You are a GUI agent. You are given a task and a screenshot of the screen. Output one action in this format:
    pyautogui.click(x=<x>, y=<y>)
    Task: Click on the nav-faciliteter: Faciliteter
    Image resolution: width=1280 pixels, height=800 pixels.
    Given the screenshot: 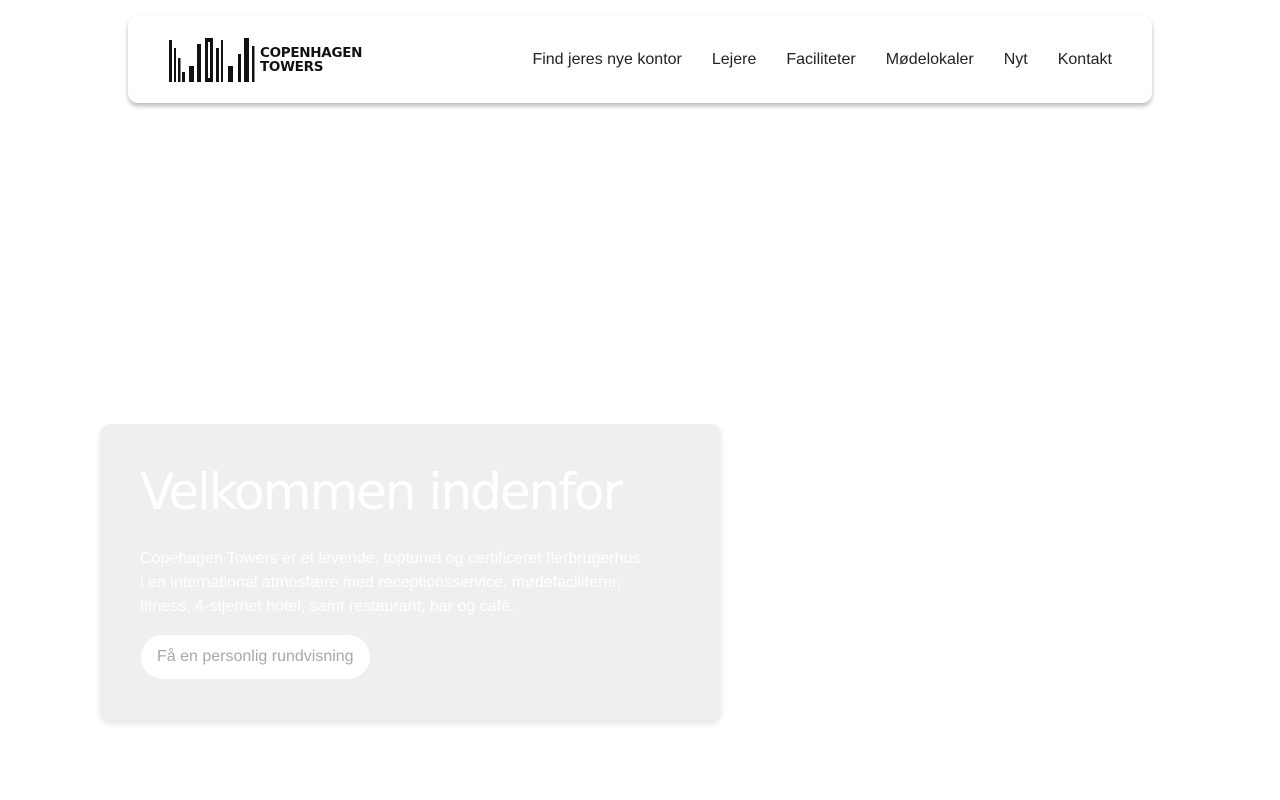 What is the action you would take?
    pyautogui.click(x=820, y=60)
    